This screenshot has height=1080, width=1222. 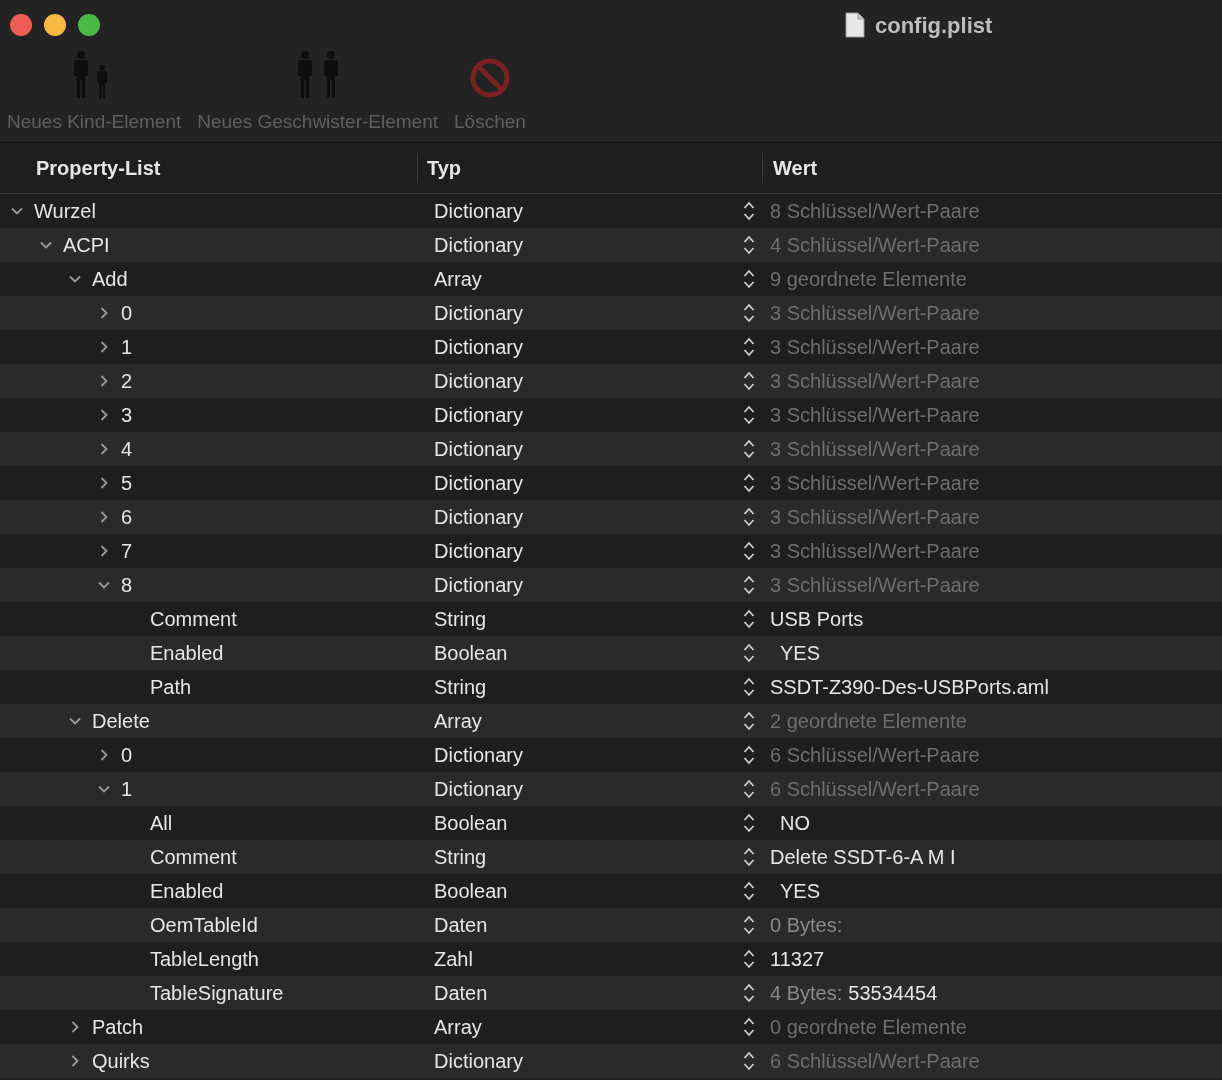 I want to click on key-label: 8, so click(x=127, y=585).